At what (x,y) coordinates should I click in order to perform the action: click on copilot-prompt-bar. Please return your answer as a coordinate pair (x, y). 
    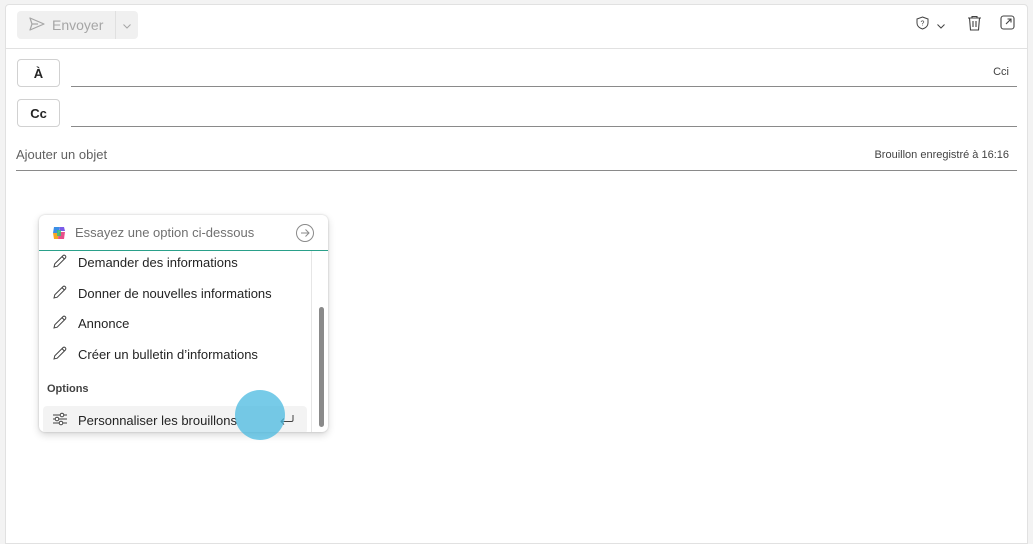
    Looking at the image, I should click on (183, 233).